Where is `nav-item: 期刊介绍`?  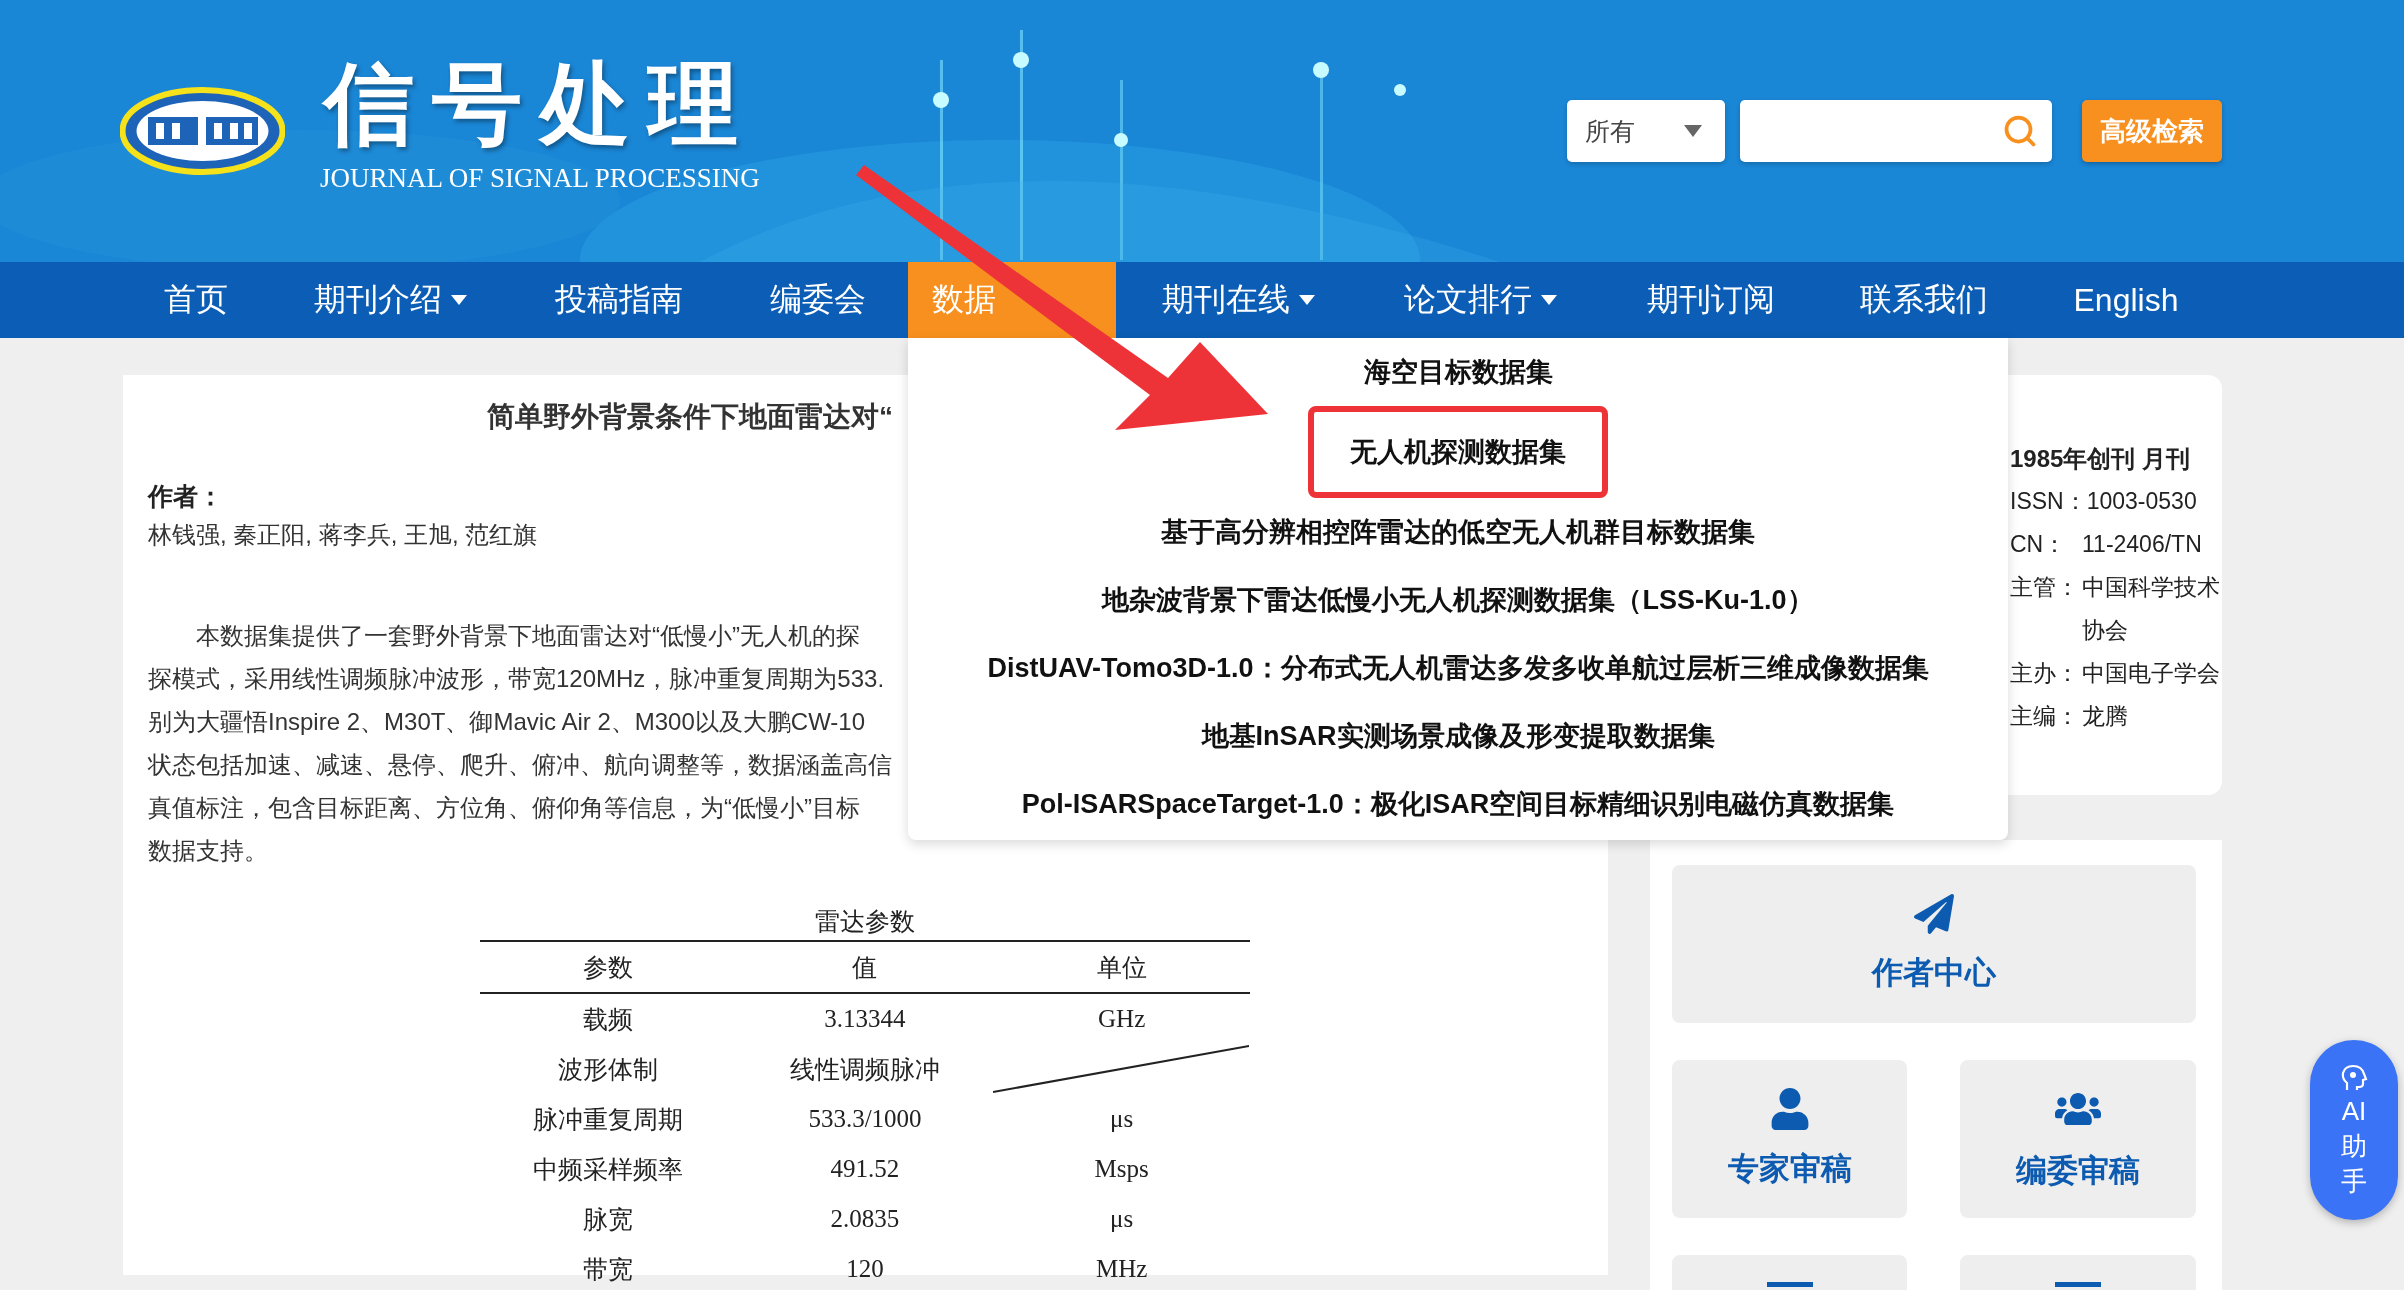
nav-item: 期刊介绍 is located at coordinates (391, 300).